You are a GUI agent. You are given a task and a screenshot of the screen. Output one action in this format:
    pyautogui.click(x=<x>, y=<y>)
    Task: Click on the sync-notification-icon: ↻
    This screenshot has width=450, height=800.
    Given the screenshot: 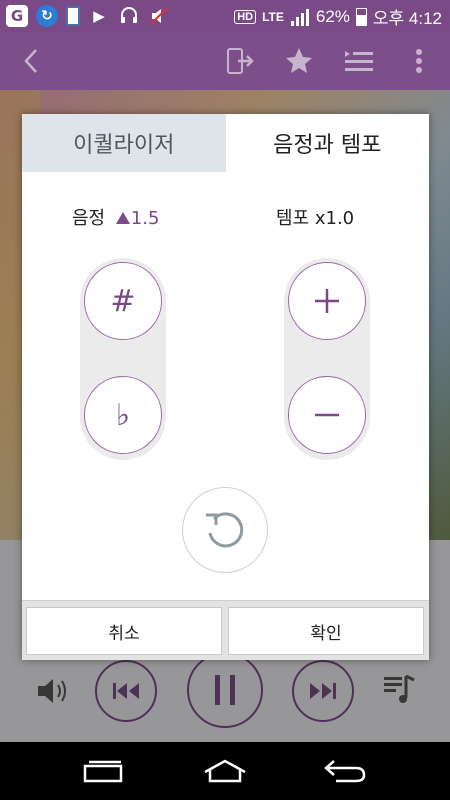 What is the action you would take?
    pyautogui.click(x=47, y=16)
    